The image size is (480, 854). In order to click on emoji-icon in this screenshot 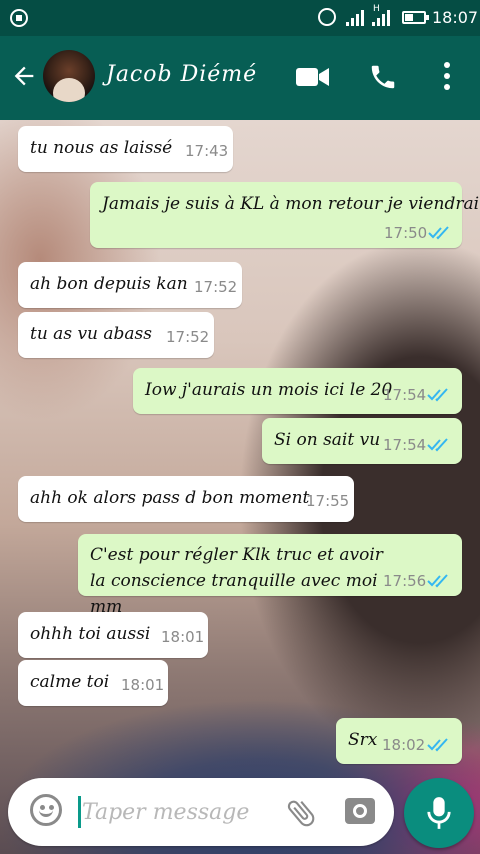, I will do `click(46, 810)`.